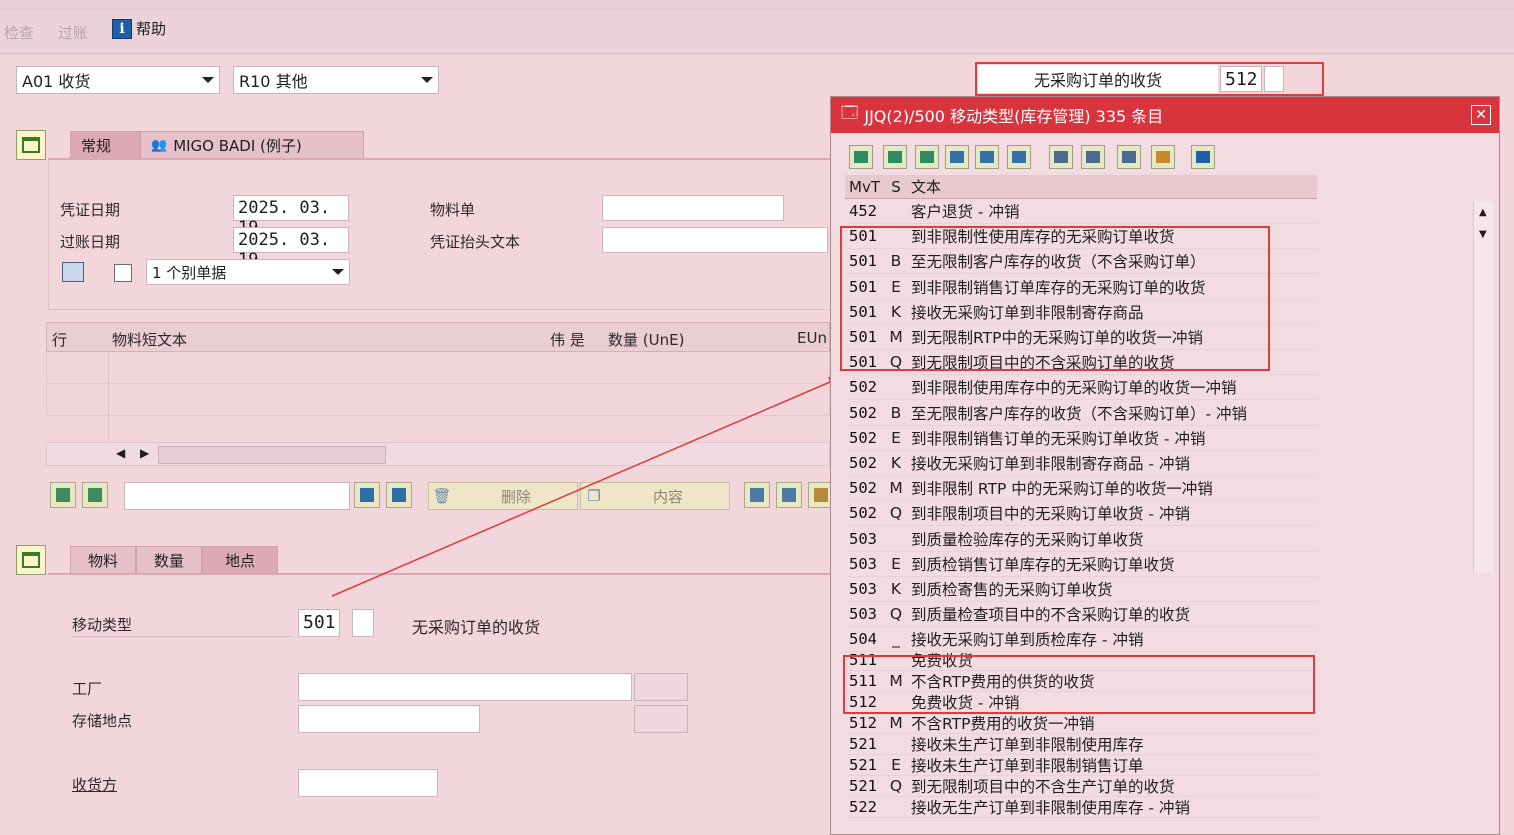 This screenshot has width=1514, height=835. What do you see at coordinates (895, 157) in the screenshot?
I see `sort-ascending-icon` at bounding box center [895, 157].